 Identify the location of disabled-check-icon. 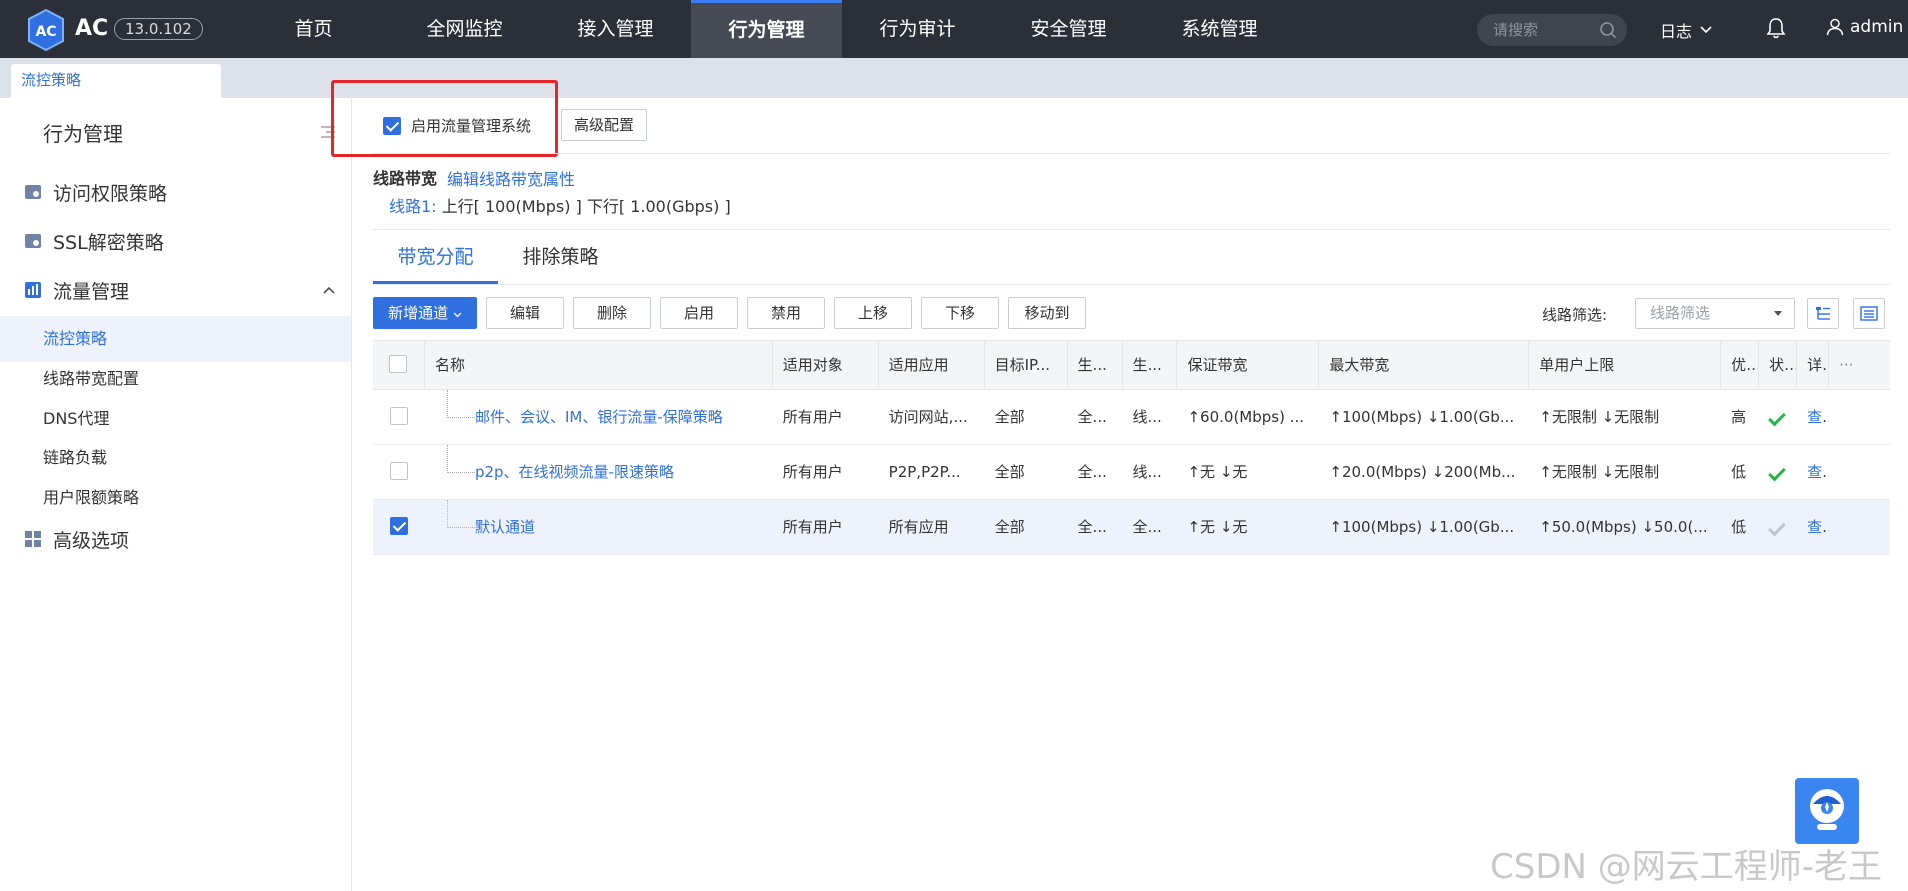
(1777, 527).